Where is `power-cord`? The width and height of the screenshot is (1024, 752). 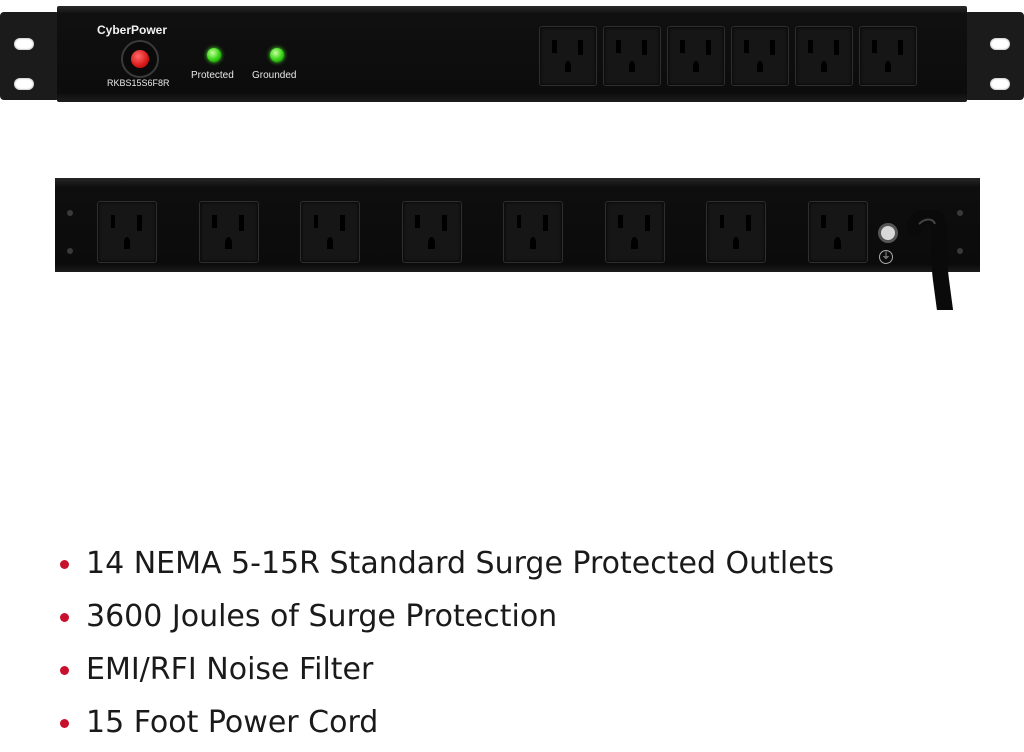 power-cord is located at coordinates (930, 260).